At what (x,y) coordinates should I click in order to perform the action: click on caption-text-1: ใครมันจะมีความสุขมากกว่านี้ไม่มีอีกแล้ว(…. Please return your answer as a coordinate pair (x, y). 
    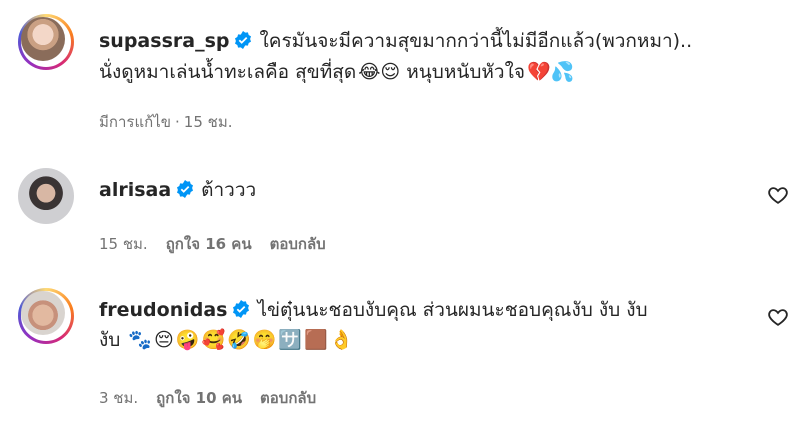
    Looking at the image, I should click on (476, 41).